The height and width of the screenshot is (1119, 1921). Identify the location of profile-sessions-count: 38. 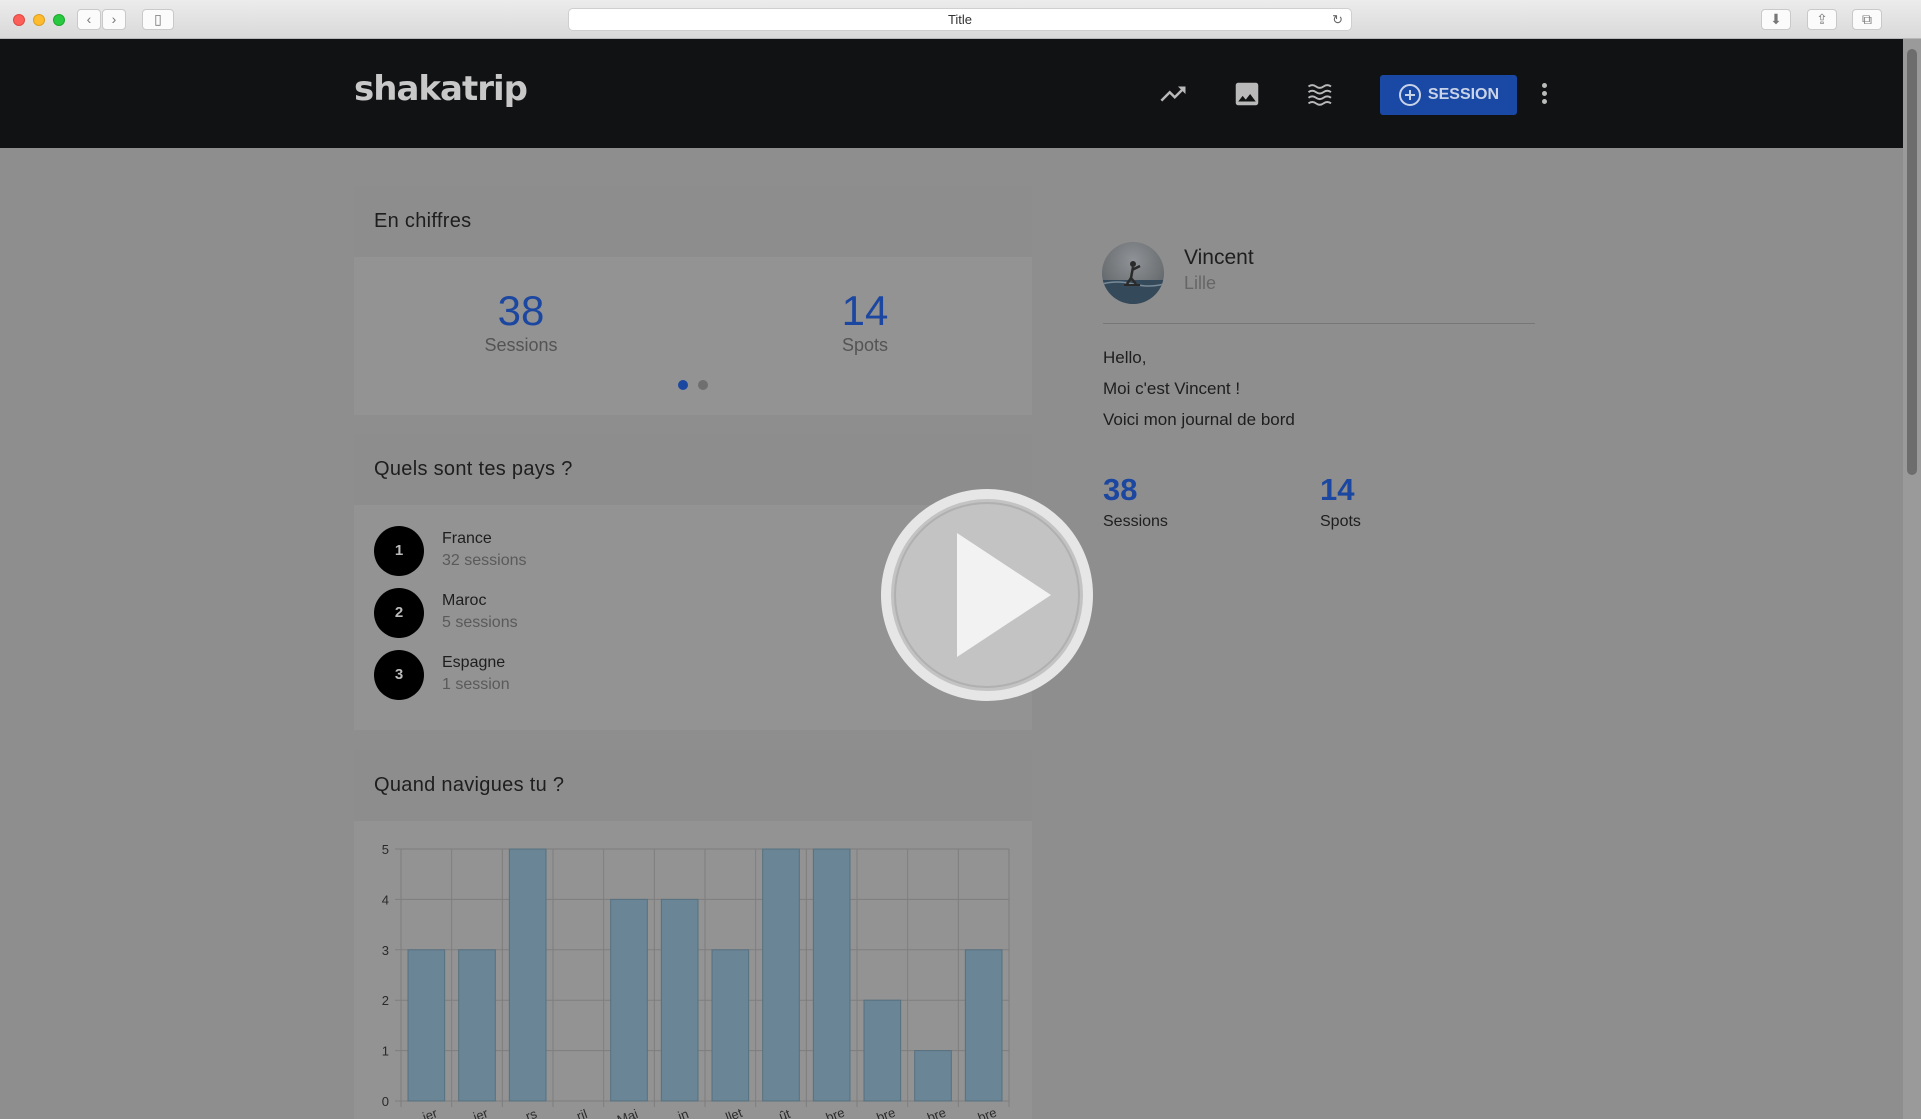
(1120, 489).